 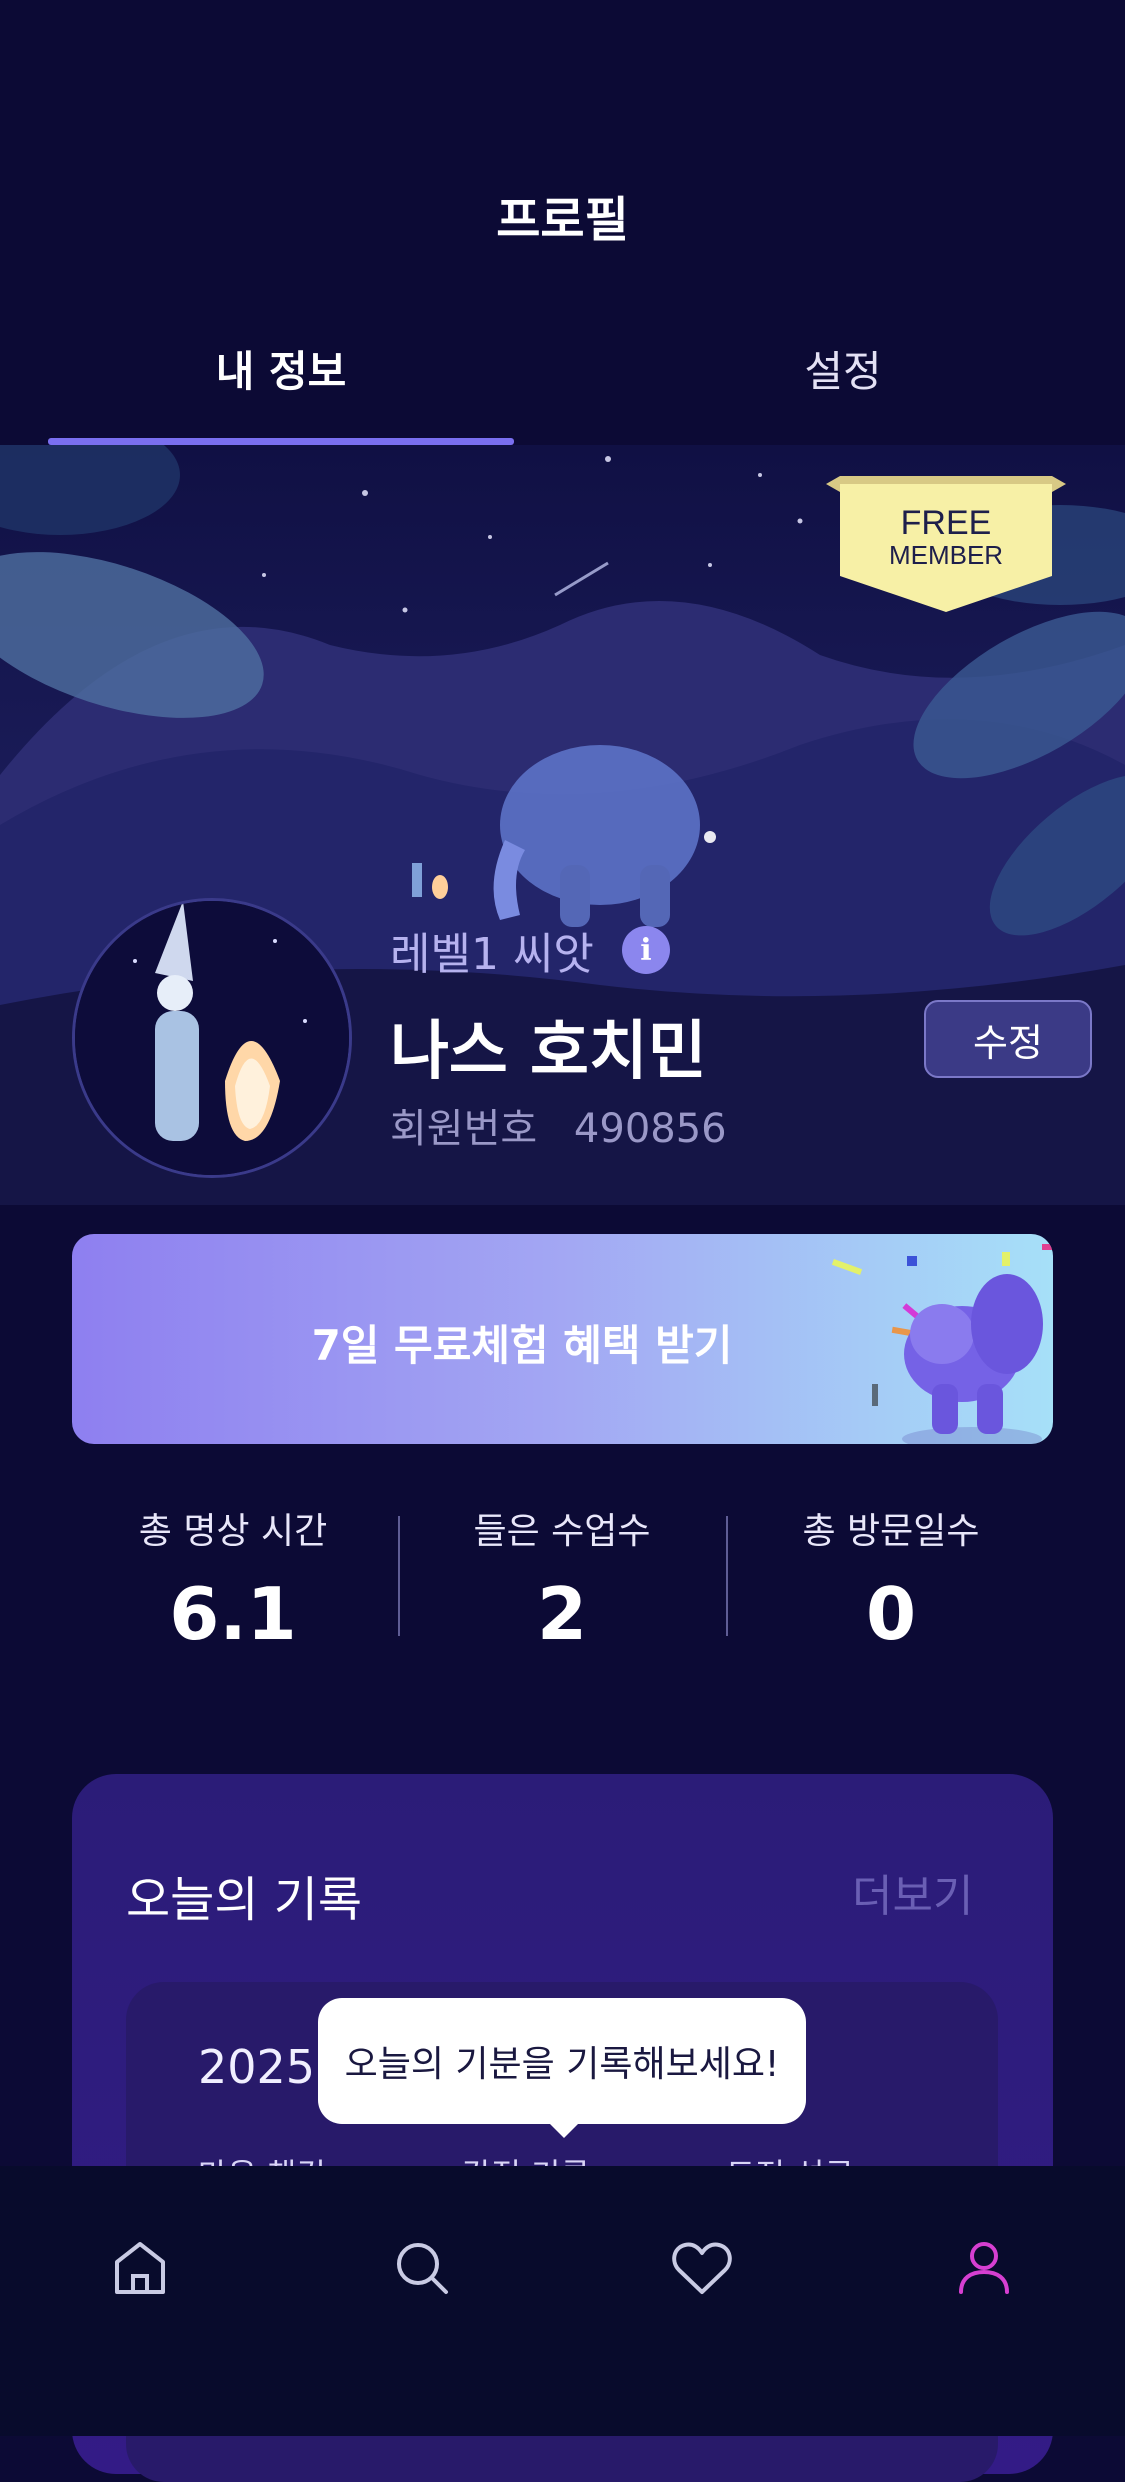 I want to click on record-date: 2025., so click(x=264, y=2067).